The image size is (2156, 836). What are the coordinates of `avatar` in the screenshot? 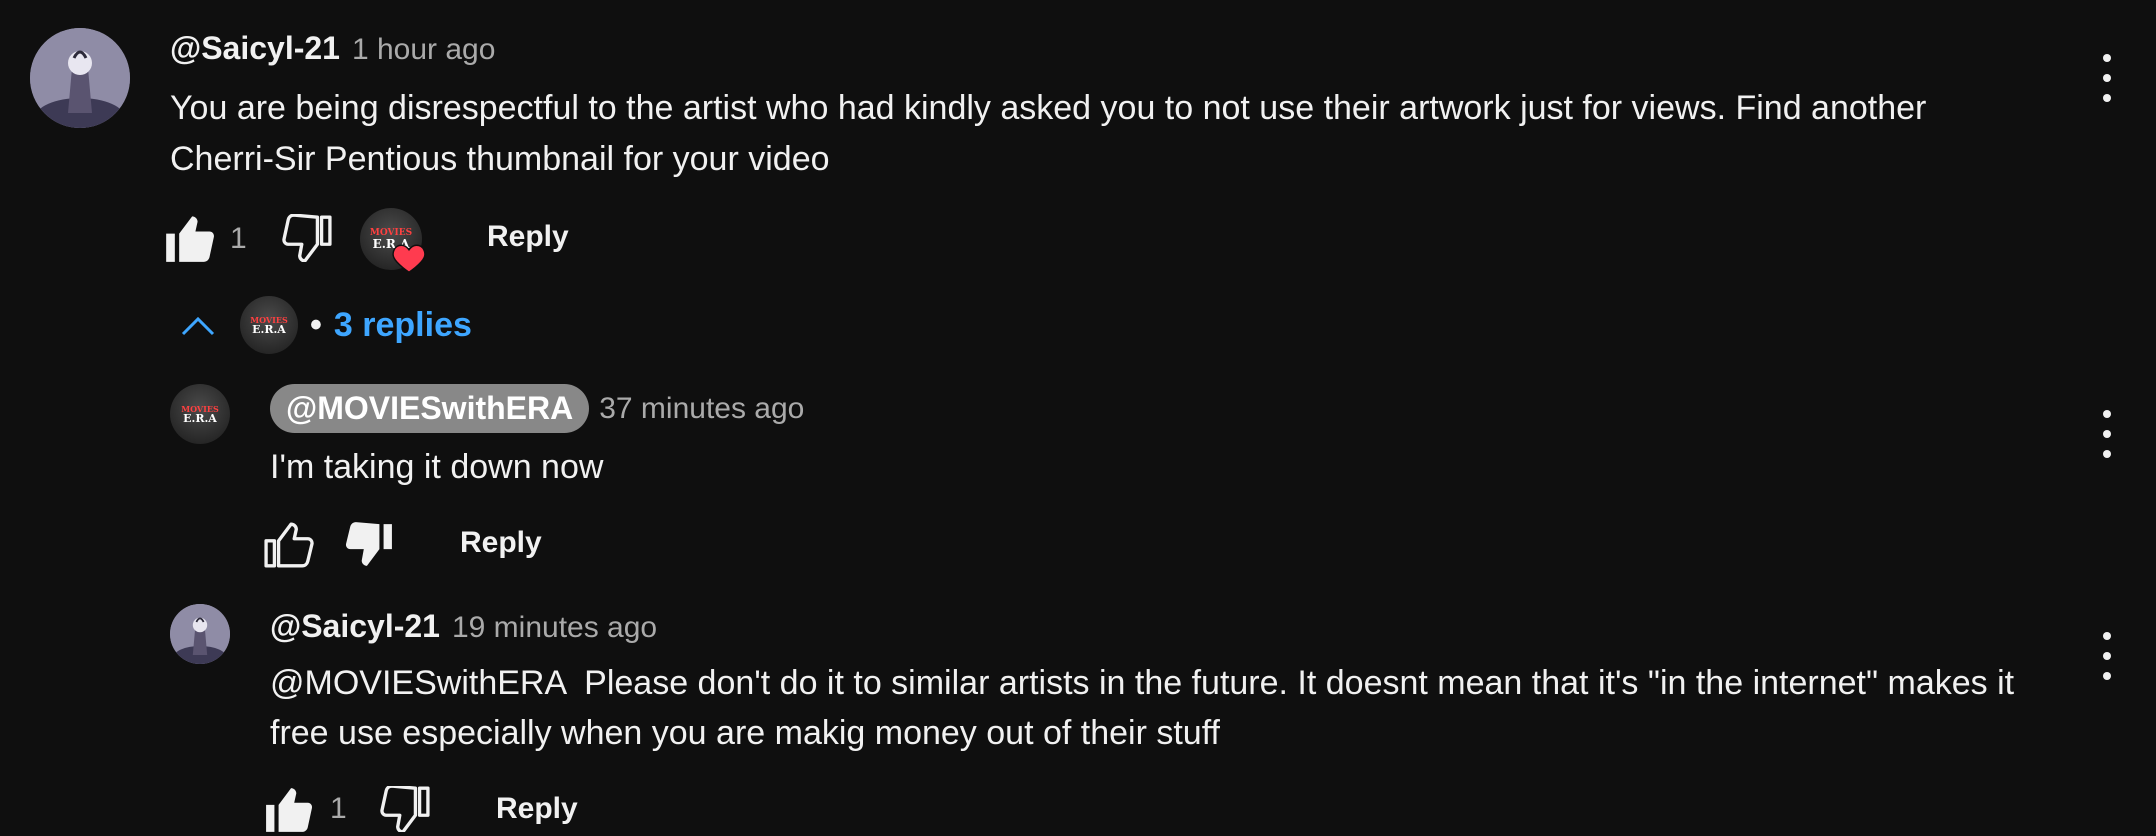 It's located at (80, 78).